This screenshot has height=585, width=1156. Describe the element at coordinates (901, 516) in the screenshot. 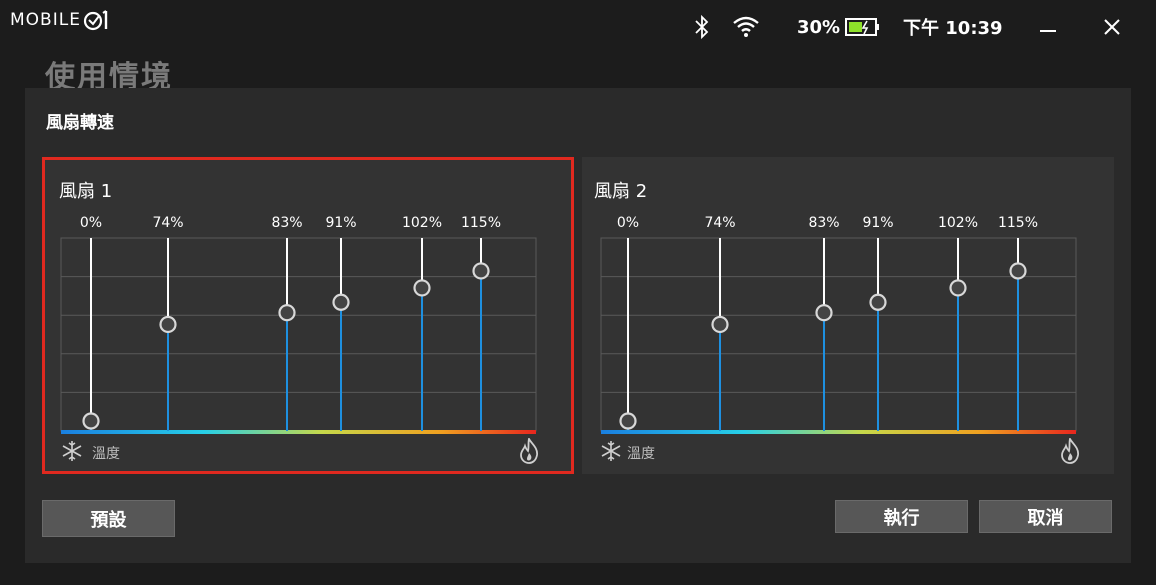

I see `run-button: 執行` at that location.